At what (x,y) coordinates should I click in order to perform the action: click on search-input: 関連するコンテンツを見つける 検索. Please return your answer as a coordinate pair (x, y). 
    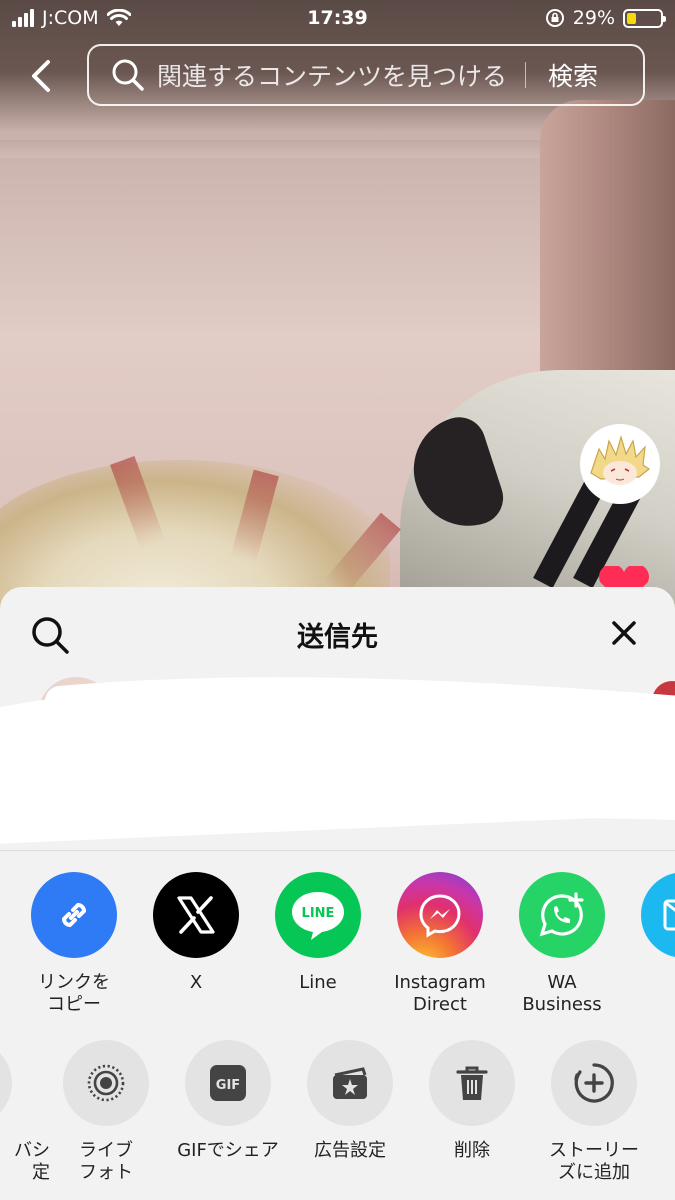
    Looking at the image, I should click on (366, 75).